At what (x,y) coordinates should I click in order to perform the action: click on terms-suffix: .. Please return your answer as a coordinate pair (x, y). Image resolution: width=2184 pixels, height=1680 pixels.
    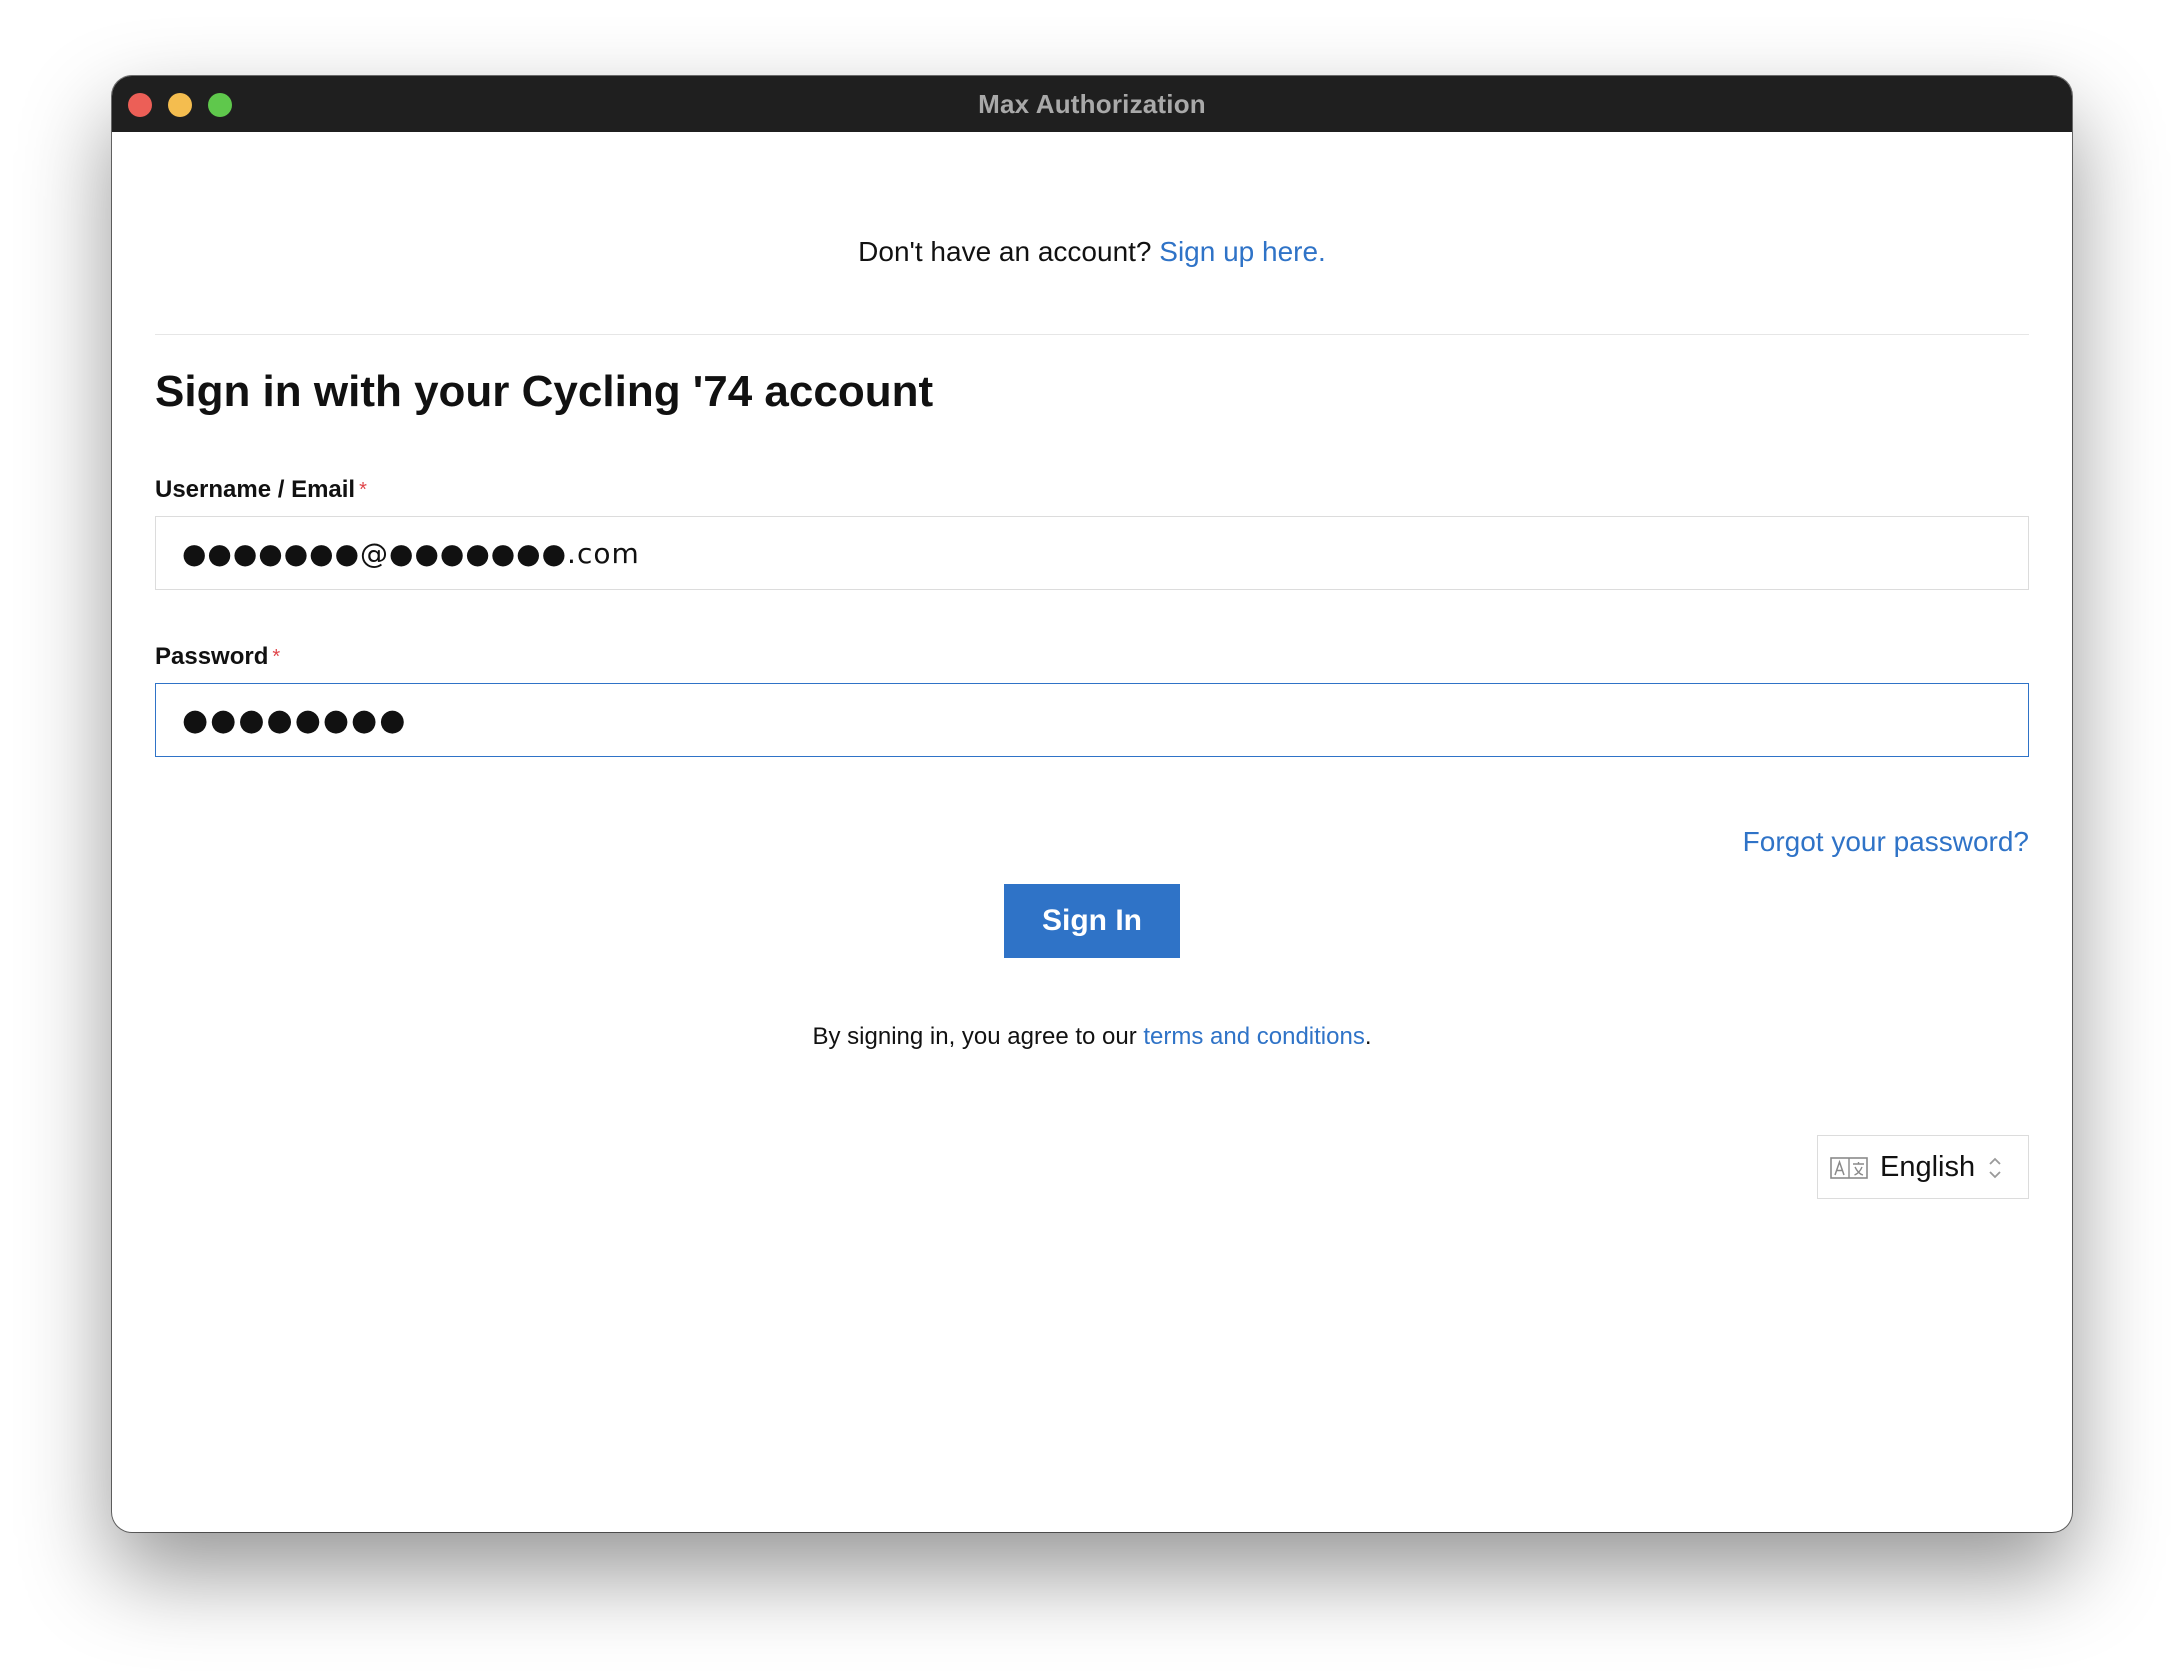
    Looking at the image, I should click on (1368, 1036).